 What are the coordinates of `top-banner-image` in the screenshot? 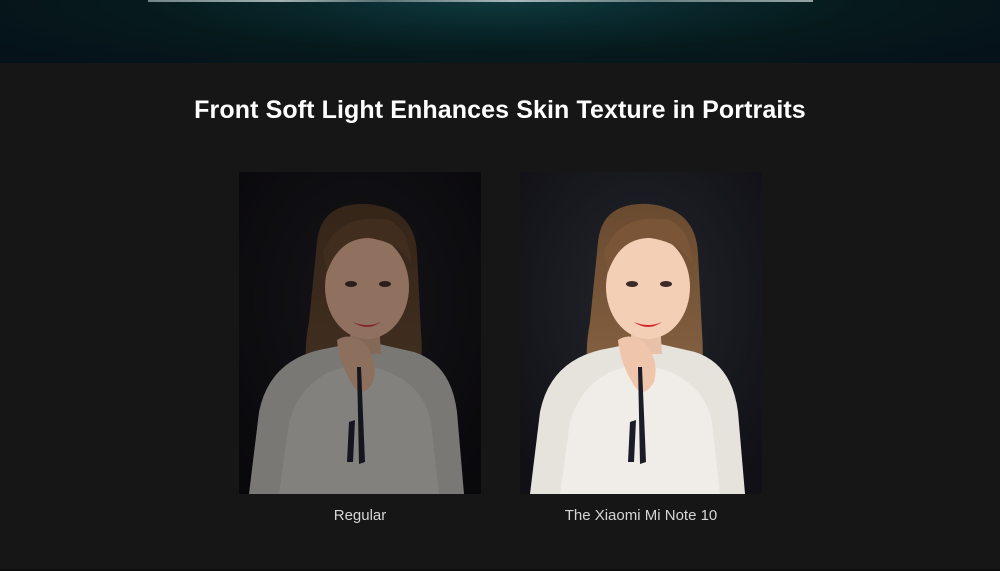 It's located at (500, 31).